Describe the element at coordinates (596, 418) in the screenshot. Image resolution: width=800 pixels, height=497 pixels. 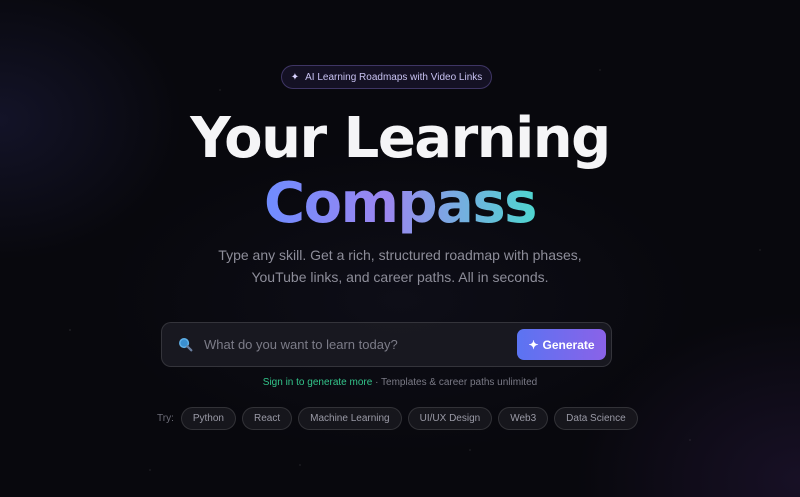
I see `suggestion-chip-data-science: Data Science` at that location.